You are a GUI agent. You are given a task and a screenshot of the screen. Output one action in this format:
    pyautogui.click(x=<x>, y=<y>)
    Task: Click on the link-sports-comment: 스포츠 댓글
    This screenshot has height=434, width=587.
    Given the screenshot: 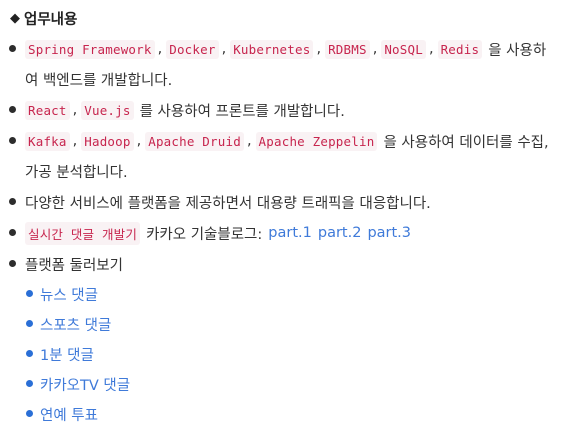 What is the action you would take?
    pyautogui.click(x=75, y=324)
    